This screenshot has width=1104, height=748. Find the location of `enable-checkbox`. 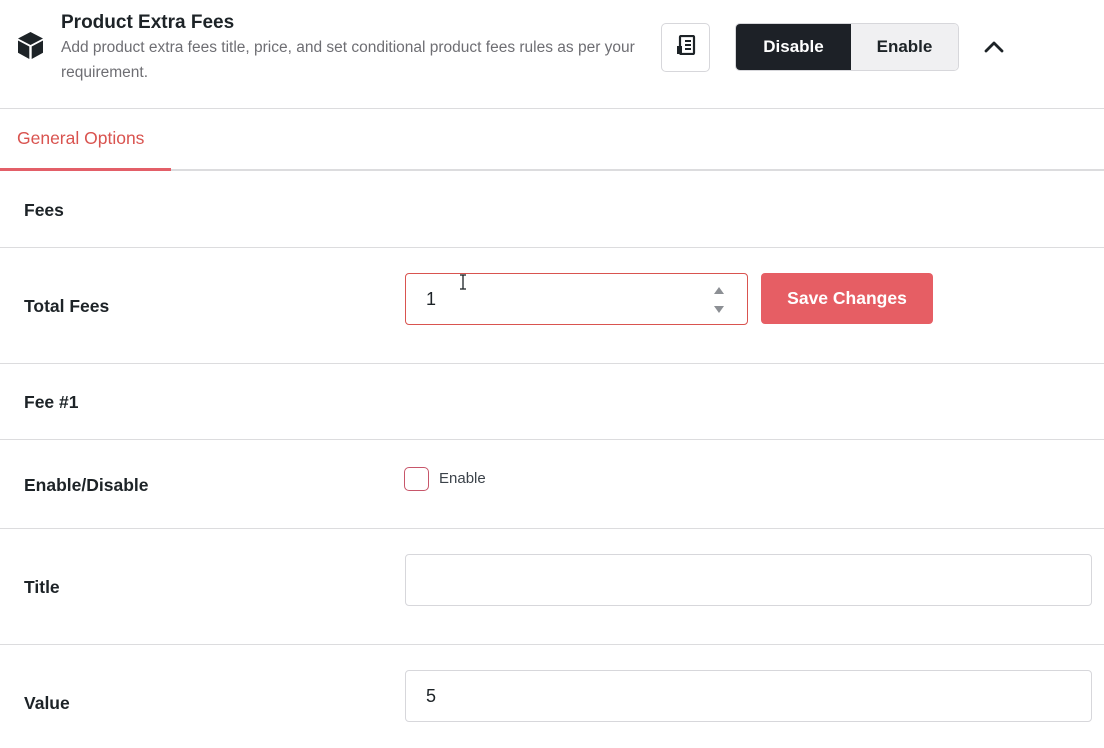

enable-checkbox is located at coordinates (416, 479).